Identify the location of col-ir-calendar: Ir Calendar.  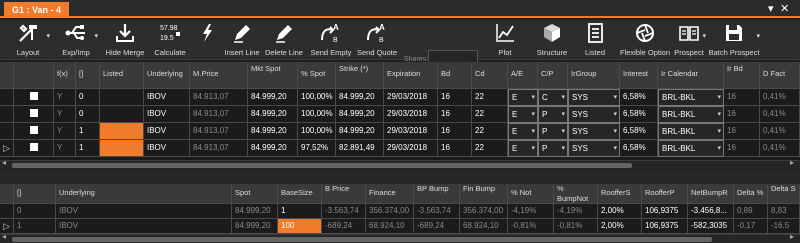
(691, 75).